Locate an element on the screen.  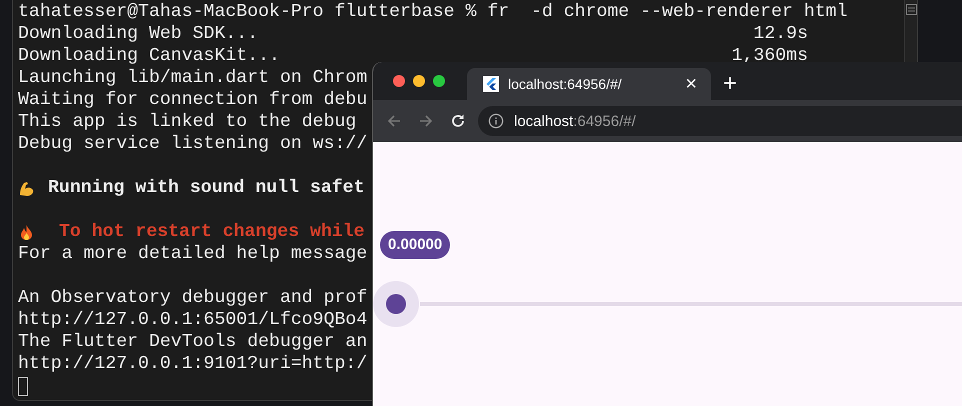
status-message: Running with sound null safet is located at coordinates (206, 188).